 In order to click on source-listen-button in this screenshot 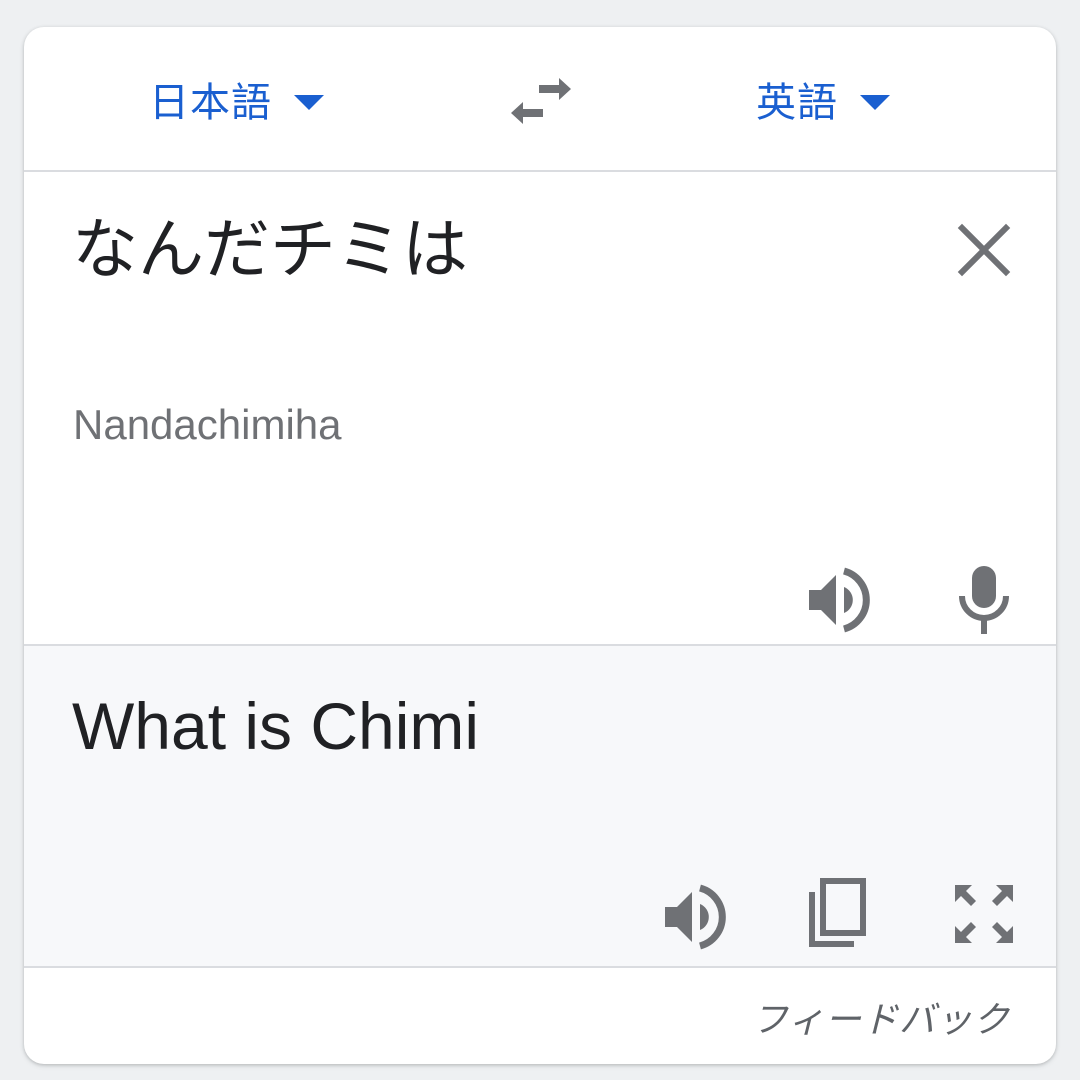, I will do `click(839, 600)`.